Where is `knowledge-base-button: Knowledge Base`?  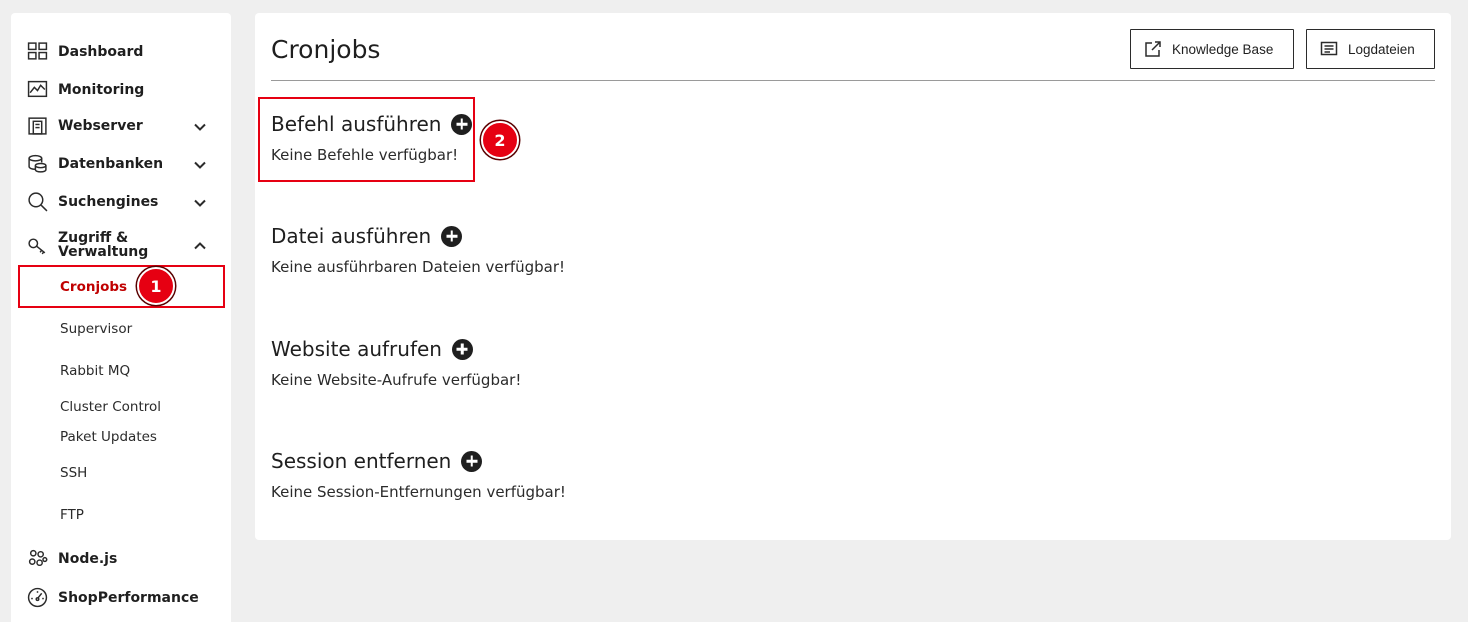 knowledge-base-button: Knowledge Base is located at coordinates (1212, 49).